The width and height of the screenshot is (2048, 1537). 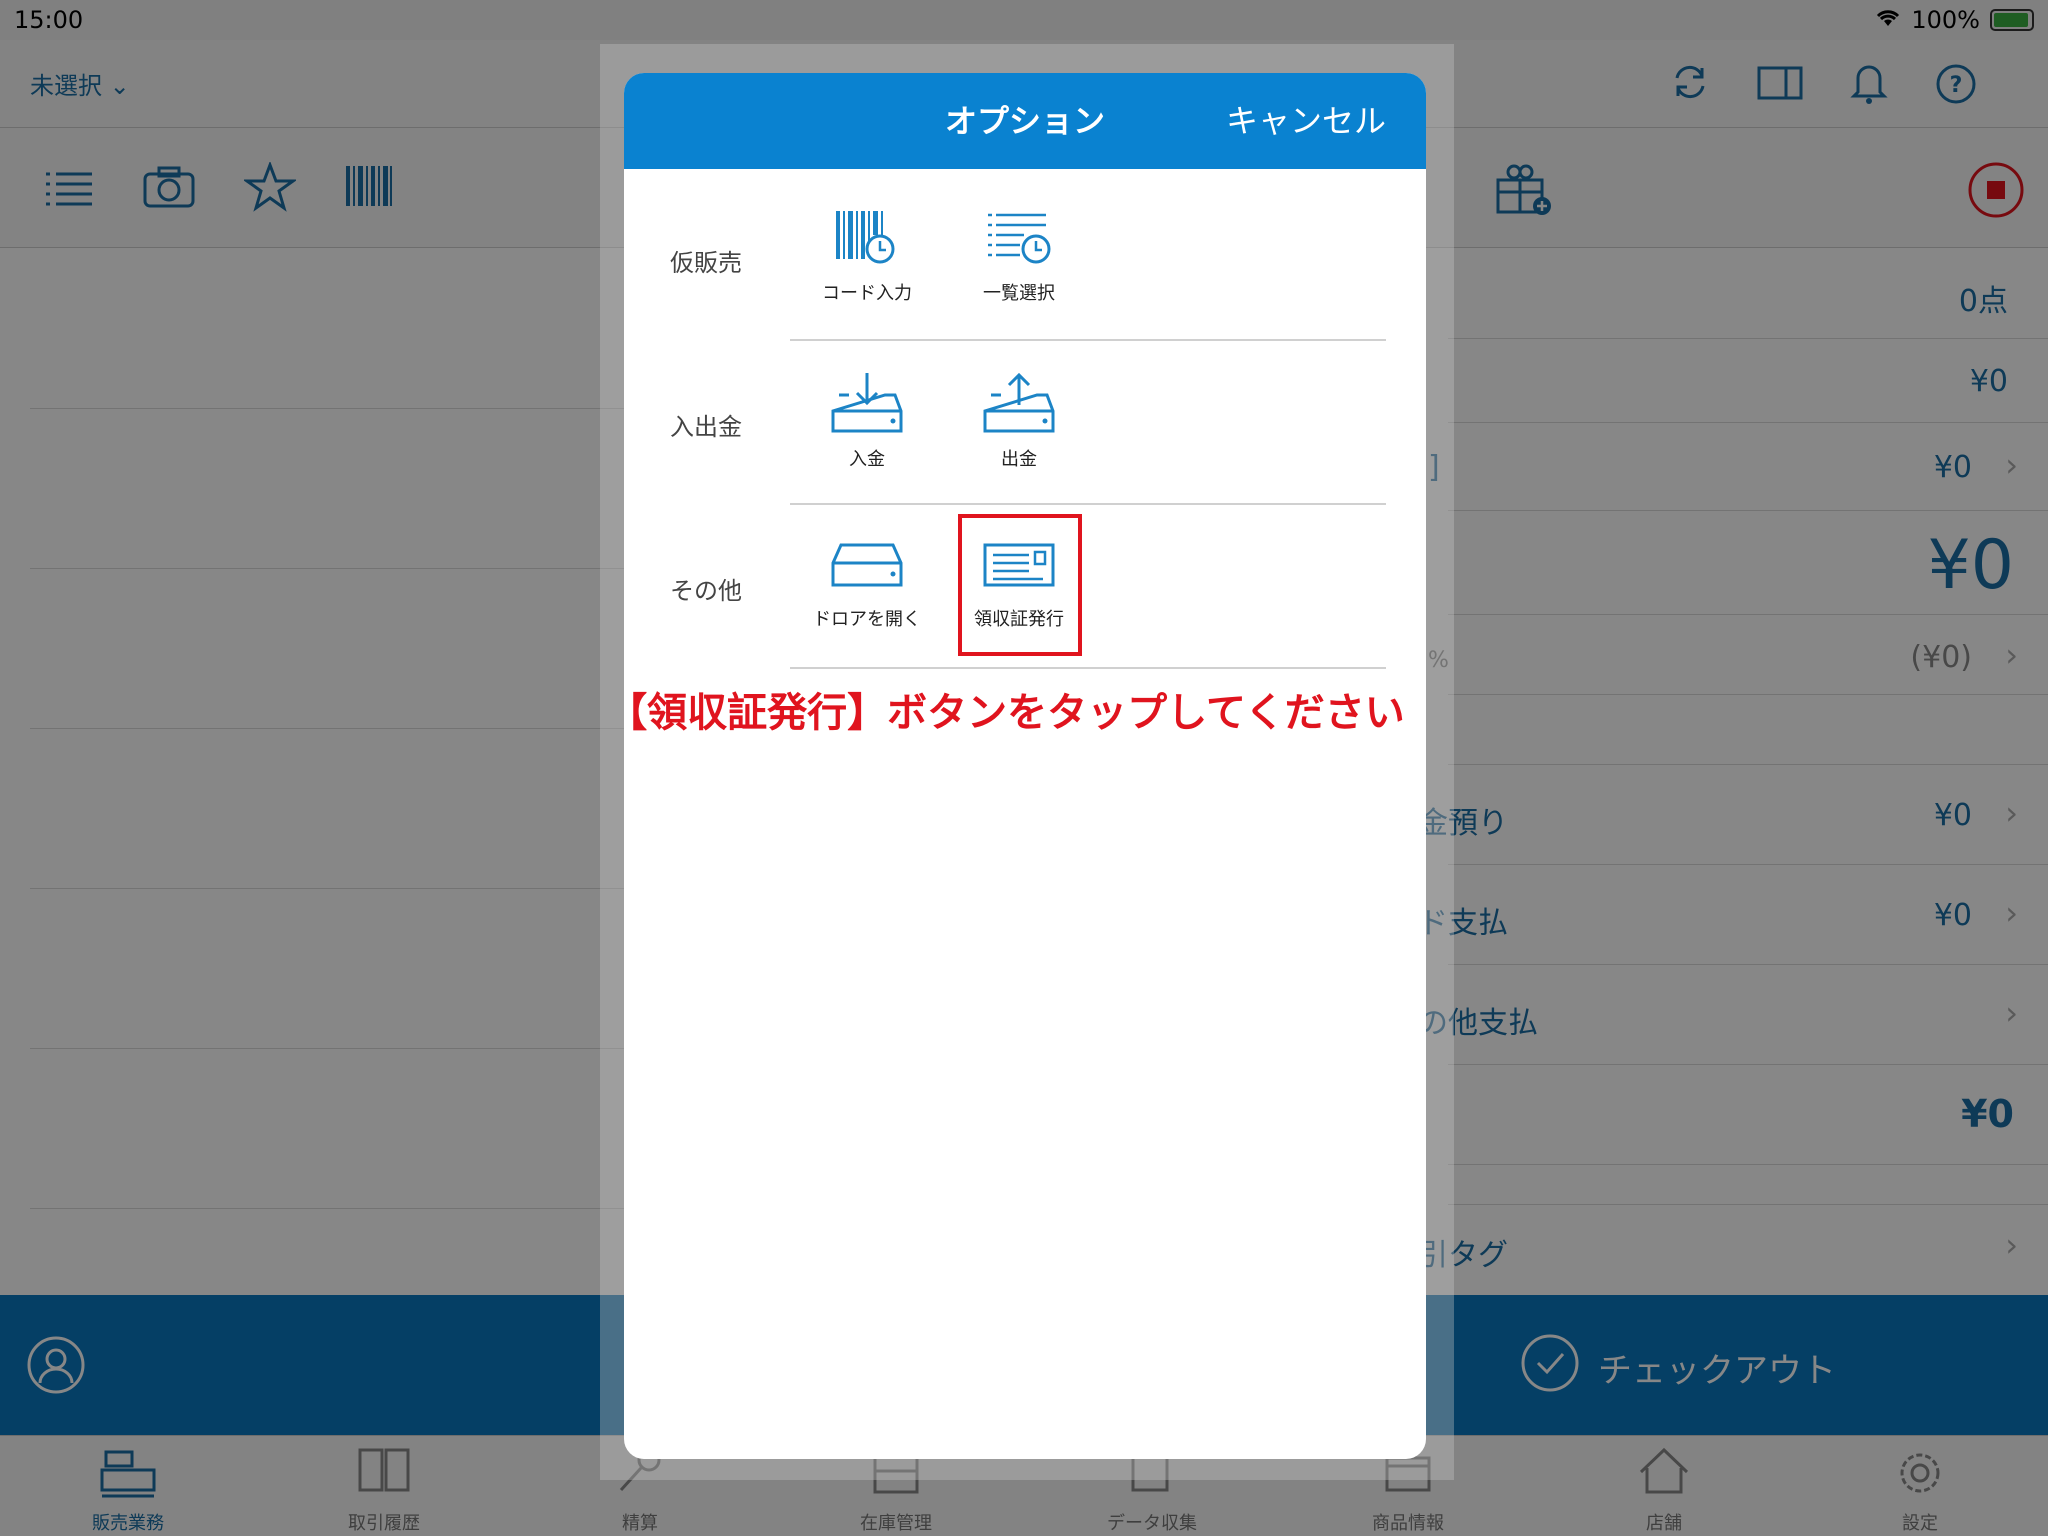 What do you see at coordinates (1019, 402) in the screenshot?
I see `tray-out-icon` at bounding box center [1019, 402].